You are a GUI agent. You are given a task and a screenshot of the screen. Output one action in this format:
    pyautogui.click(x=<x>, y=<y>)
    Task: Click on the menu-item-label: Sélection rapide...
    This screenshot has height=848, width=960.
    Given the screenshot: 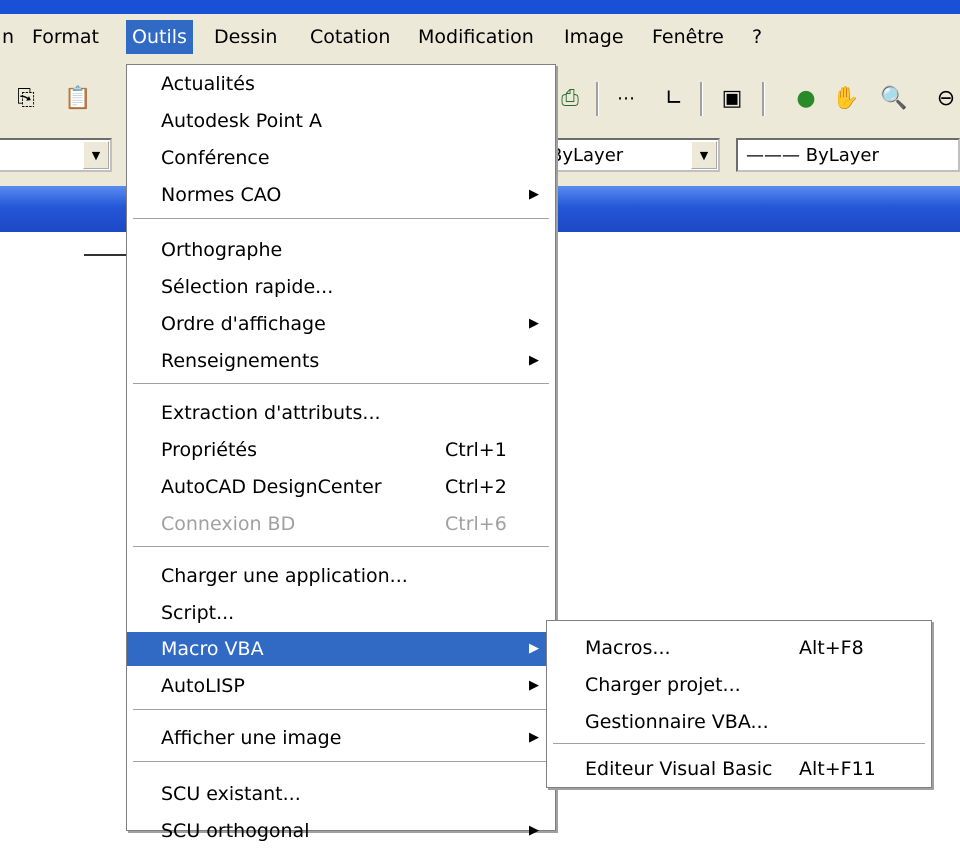 What is the action you would take?
    pyautogui.click(x=247, y=287)
    